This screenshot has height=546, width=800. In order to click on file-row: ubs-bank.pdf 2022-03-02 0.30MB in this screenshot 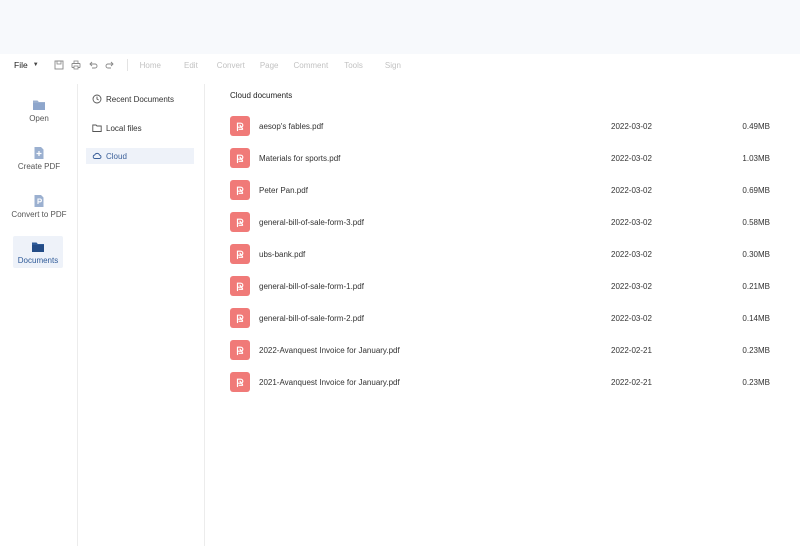, I will do `click(510, 254)`.